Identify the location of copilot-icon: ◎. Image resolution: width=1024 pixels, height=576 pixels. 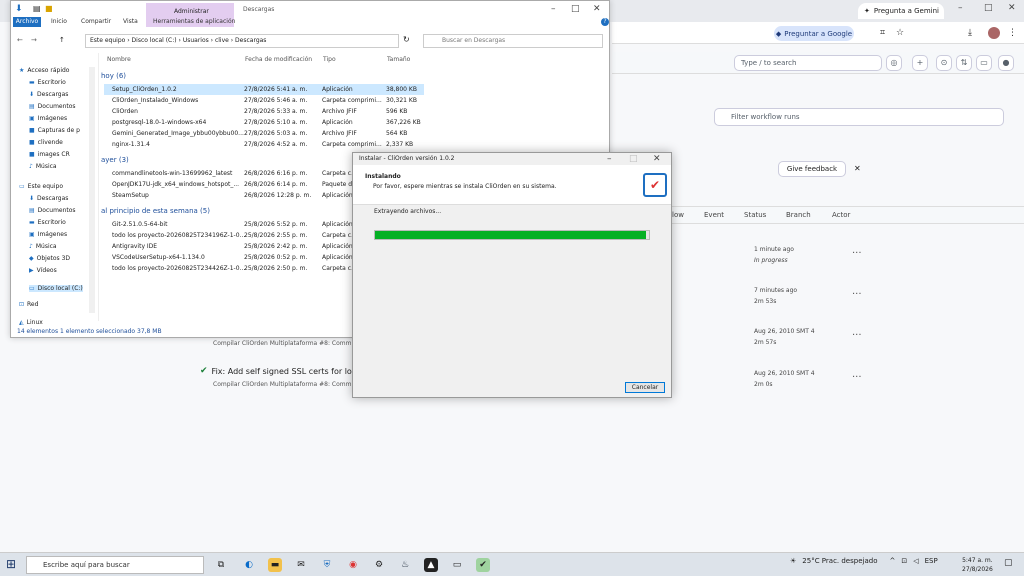
(894, 63).